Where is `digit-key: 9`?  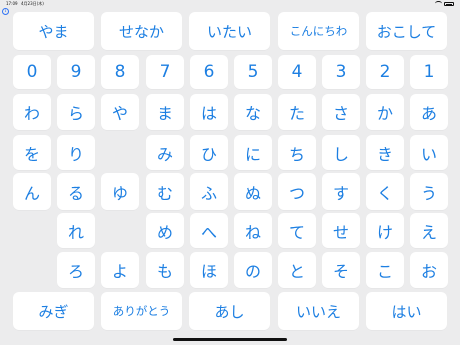 digit-key: 9 is located at coordinates (76, 72).